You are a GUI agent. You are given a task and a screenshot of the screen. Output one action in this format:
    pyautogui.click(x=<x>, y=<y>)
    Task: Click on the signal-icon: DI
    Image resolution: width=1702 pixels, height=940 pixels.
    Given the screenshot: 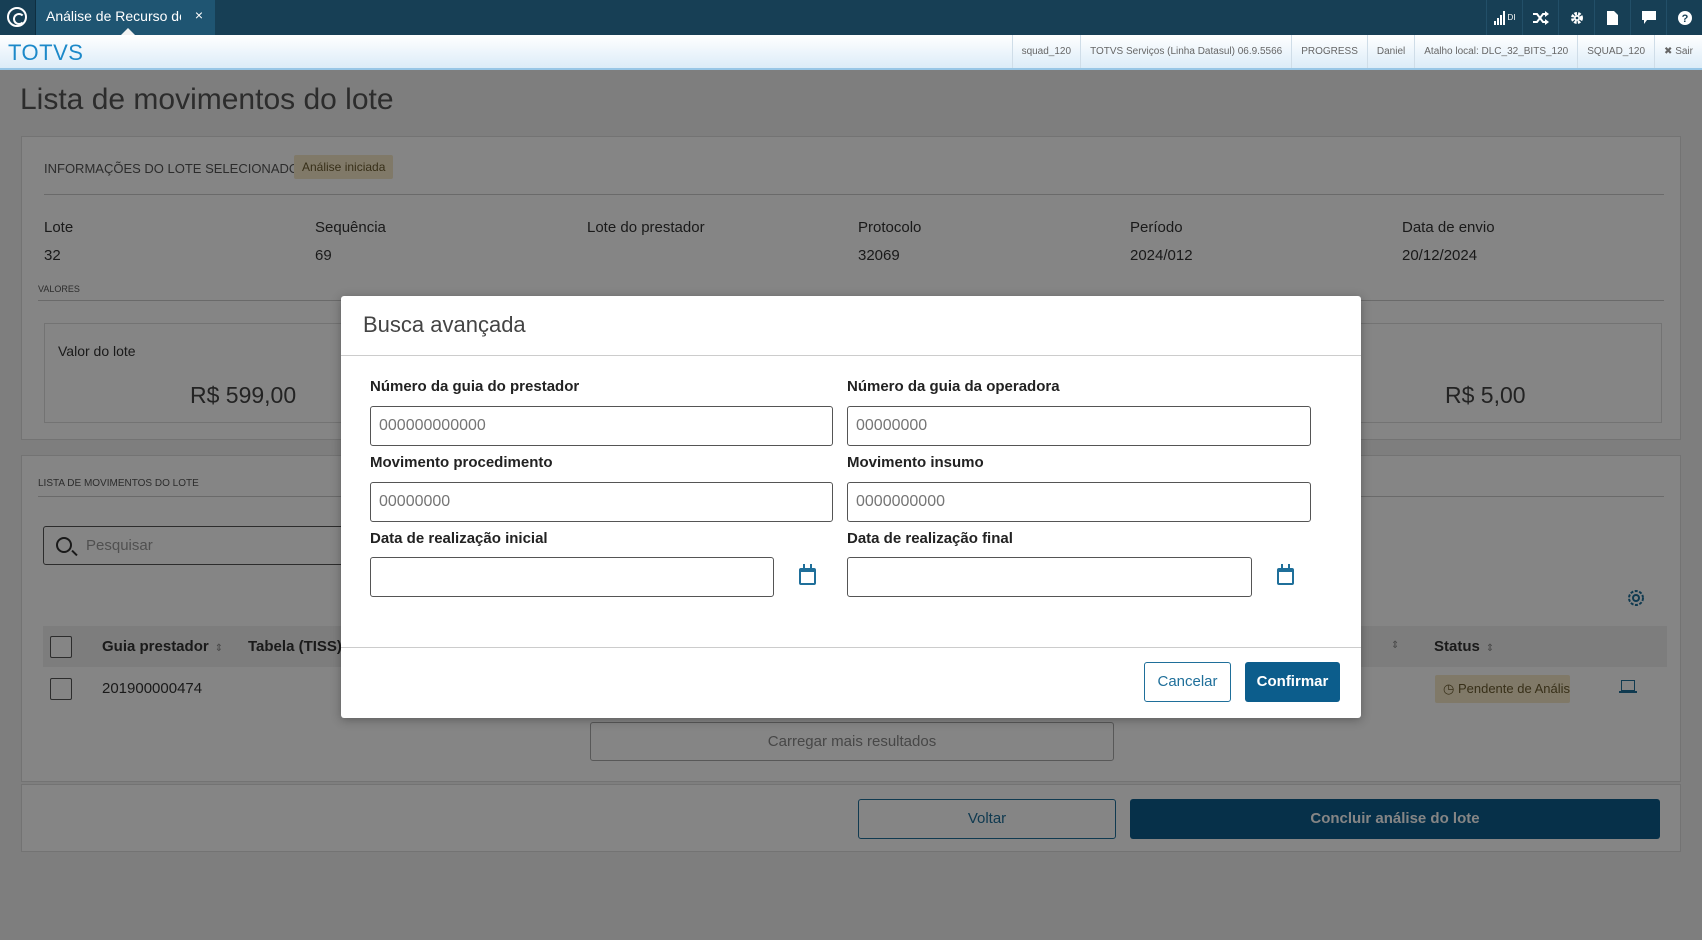 What is the action you would take?
    pyautogui.click(x=1504, y=17)
    